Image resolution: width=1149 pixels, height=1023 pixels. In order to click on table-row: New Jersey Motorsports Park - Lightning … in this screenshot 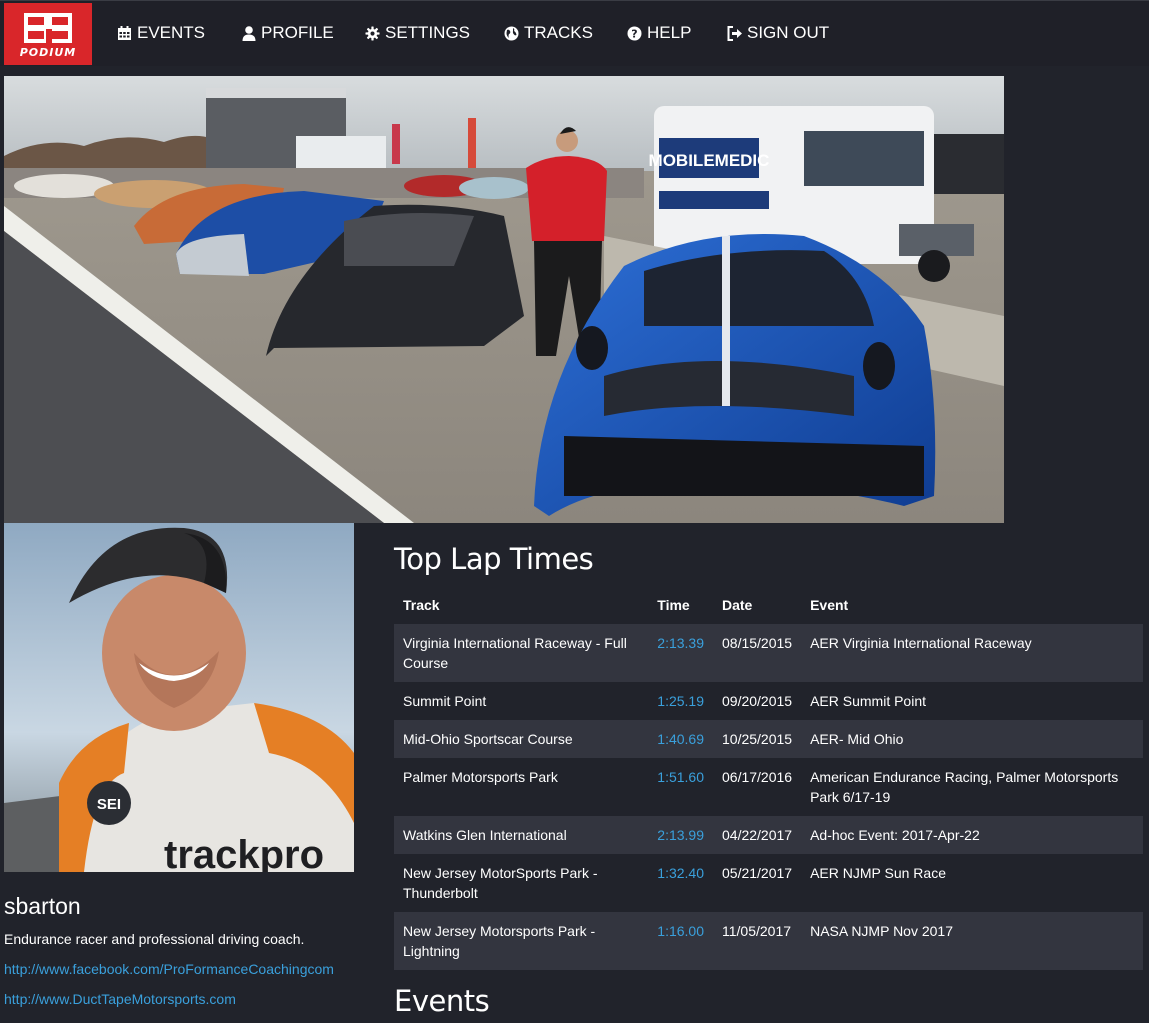, I will do `click(768, 941)`.